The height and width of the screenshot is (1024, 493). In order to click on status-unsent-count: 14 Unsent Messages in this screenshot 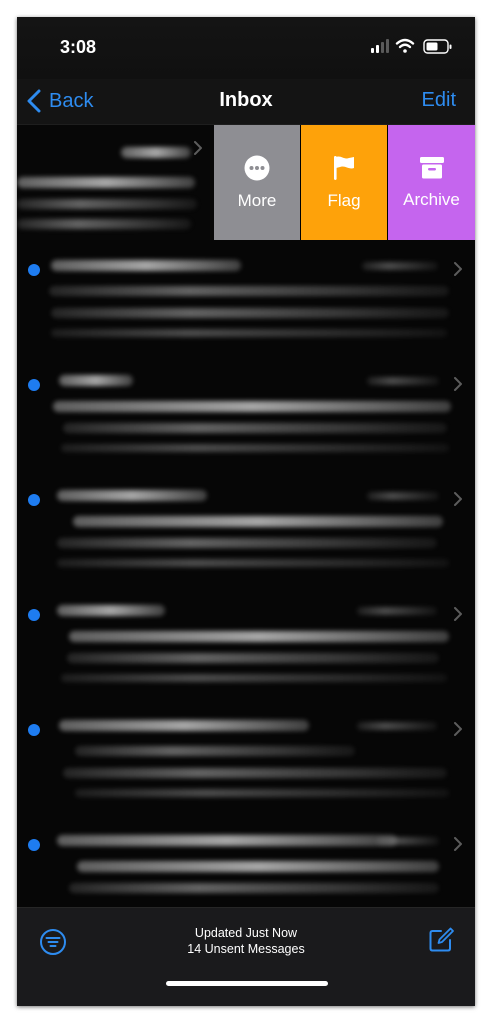, I will do `click(246, 949)`.